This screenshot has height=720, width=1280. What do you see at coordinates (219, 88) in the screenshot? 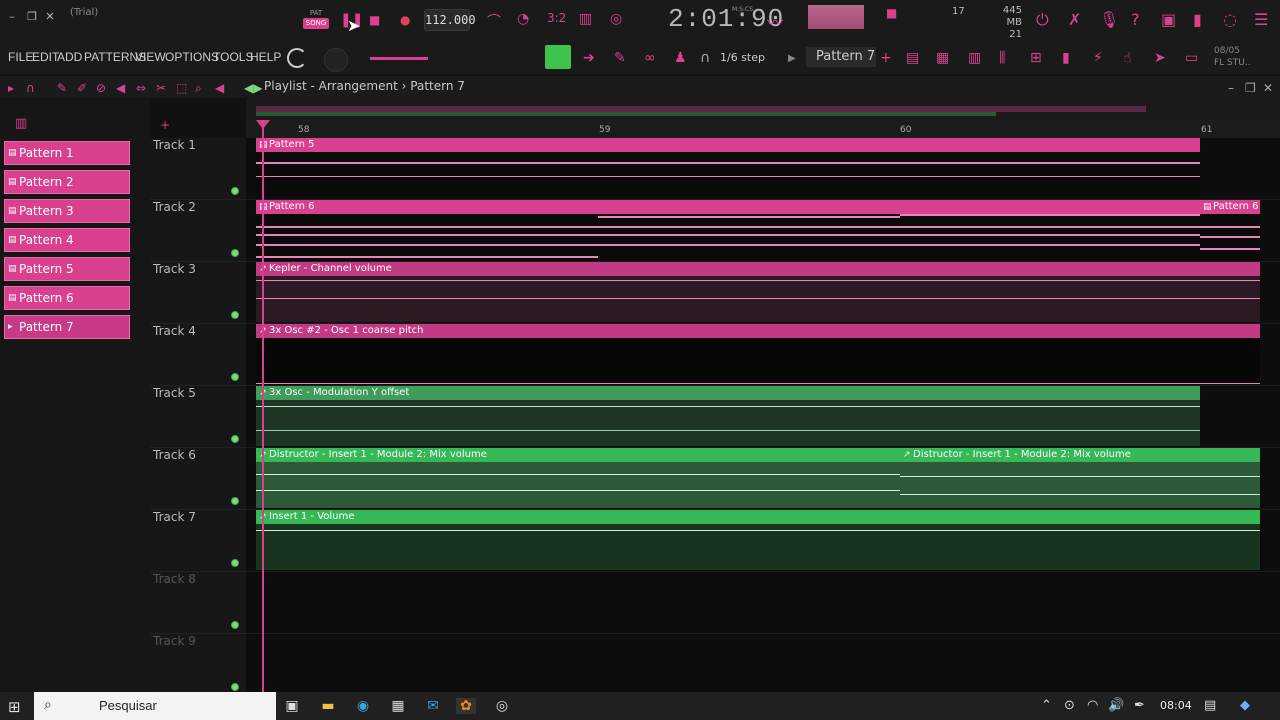
I see `playback-icon: ◀` at bounding box center [219, 88].